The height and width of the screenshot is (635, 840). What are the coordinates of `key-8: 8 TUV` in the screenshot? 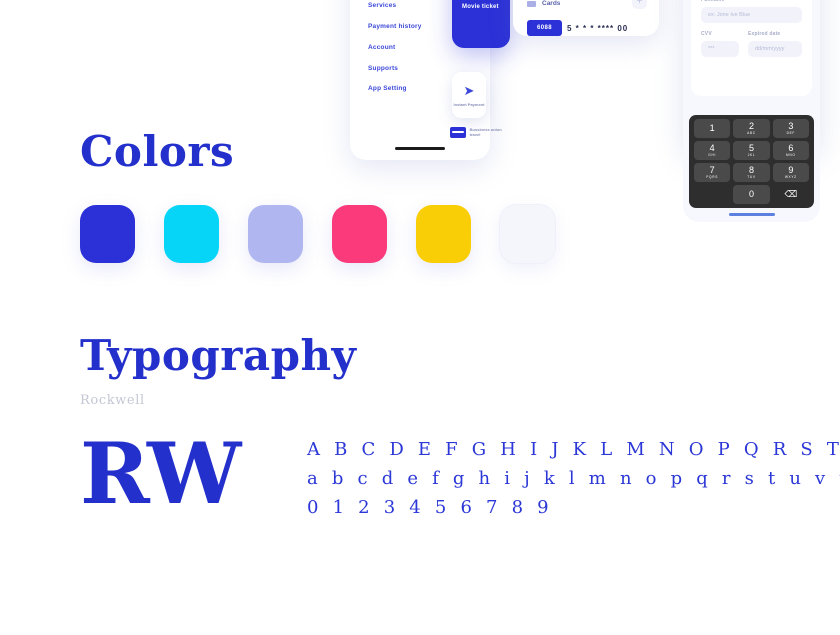 It's located at (751, 172).